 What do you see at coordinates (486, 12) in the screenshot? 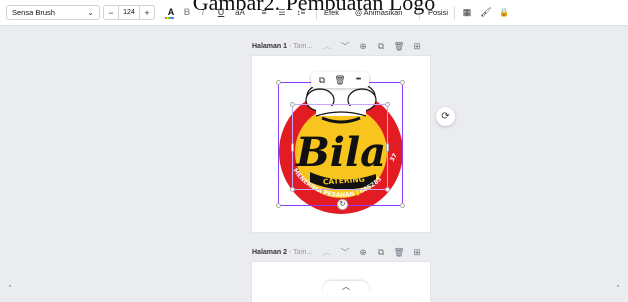
I see `paint-format-icon: 🖌` at bounding box center [486, 12].